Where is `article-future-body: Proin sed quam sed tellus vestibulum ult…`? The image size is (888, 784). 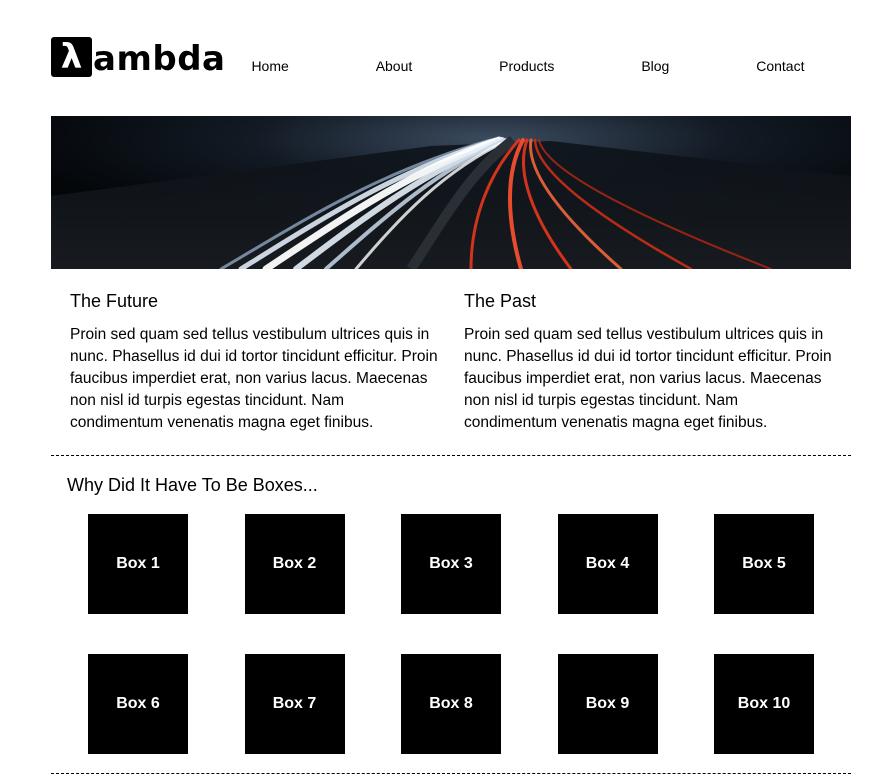
article-future-body: Proin sed quam sed tellus vestibulum ult… is located at coordinates (254, 378).